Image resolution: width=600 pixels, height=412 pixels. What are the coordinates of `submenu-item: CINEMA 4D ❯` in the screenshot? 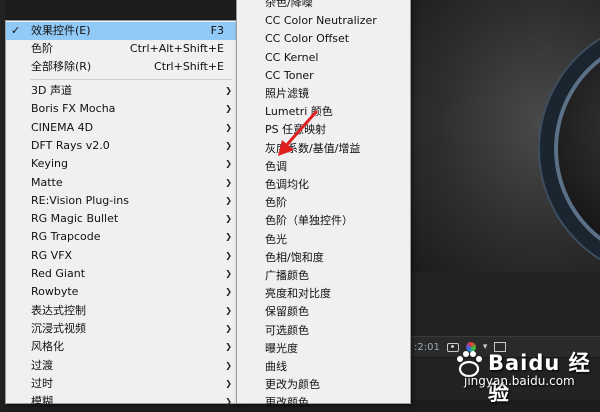 It's located at (121, 128).